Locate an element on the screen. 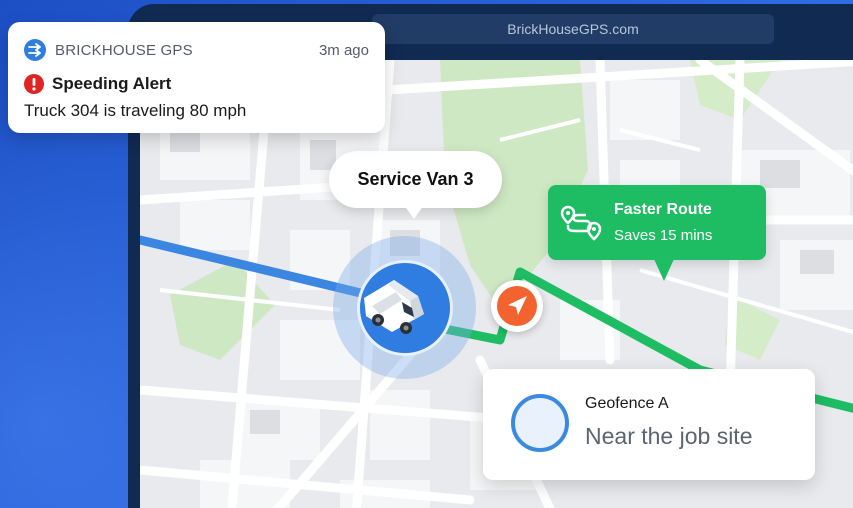  notification-title-row: Speeding Alert is located at coordinates (97, 84).